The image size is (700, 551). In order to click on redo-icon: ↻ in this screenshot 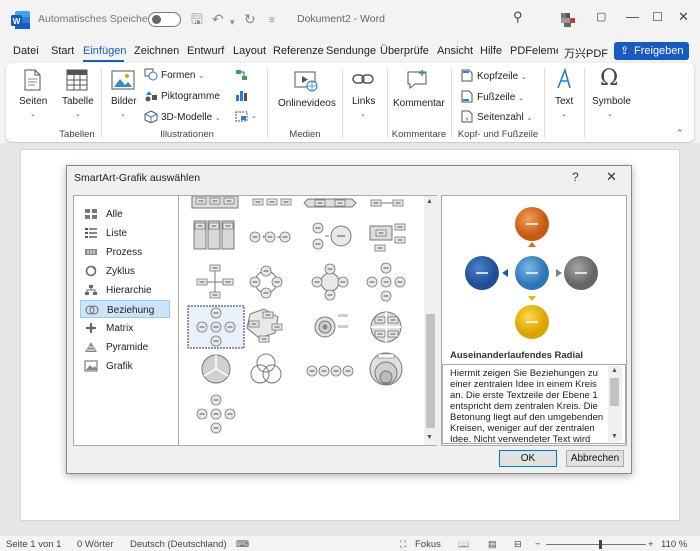, I will do `click(250, 19)`.